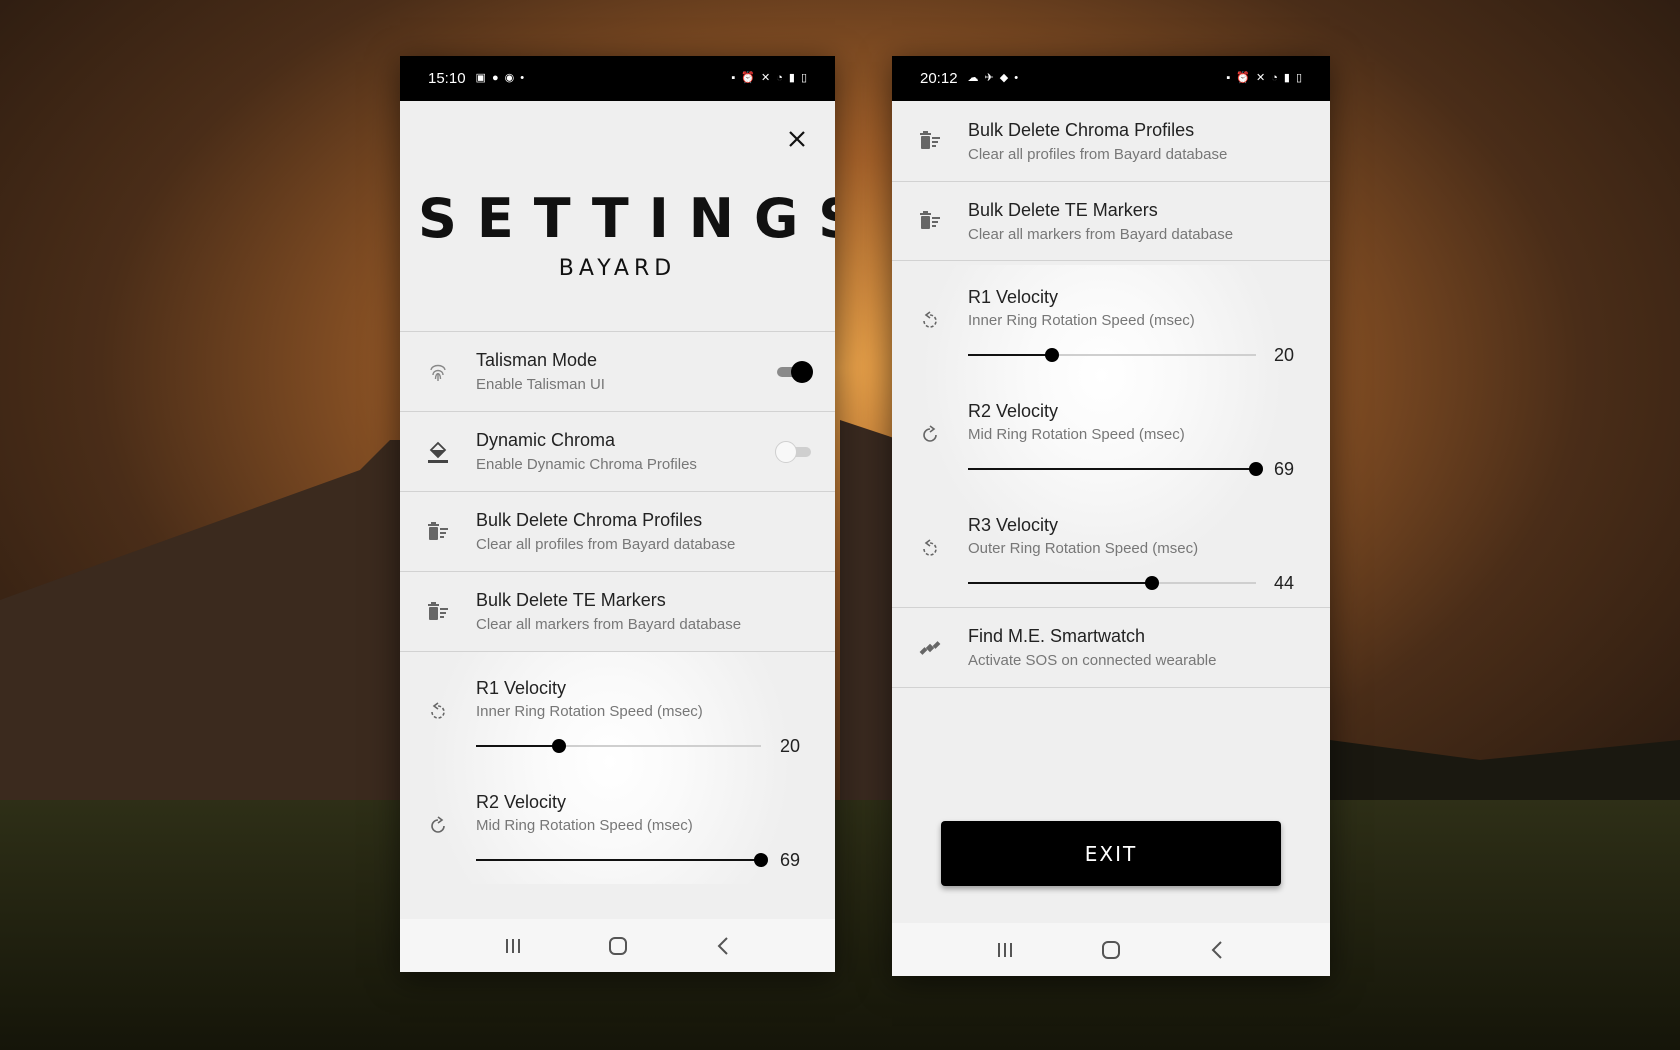 This screenshot has width=1680, height=1050. I want to click on slider-value: 44, so click(1284, 583).